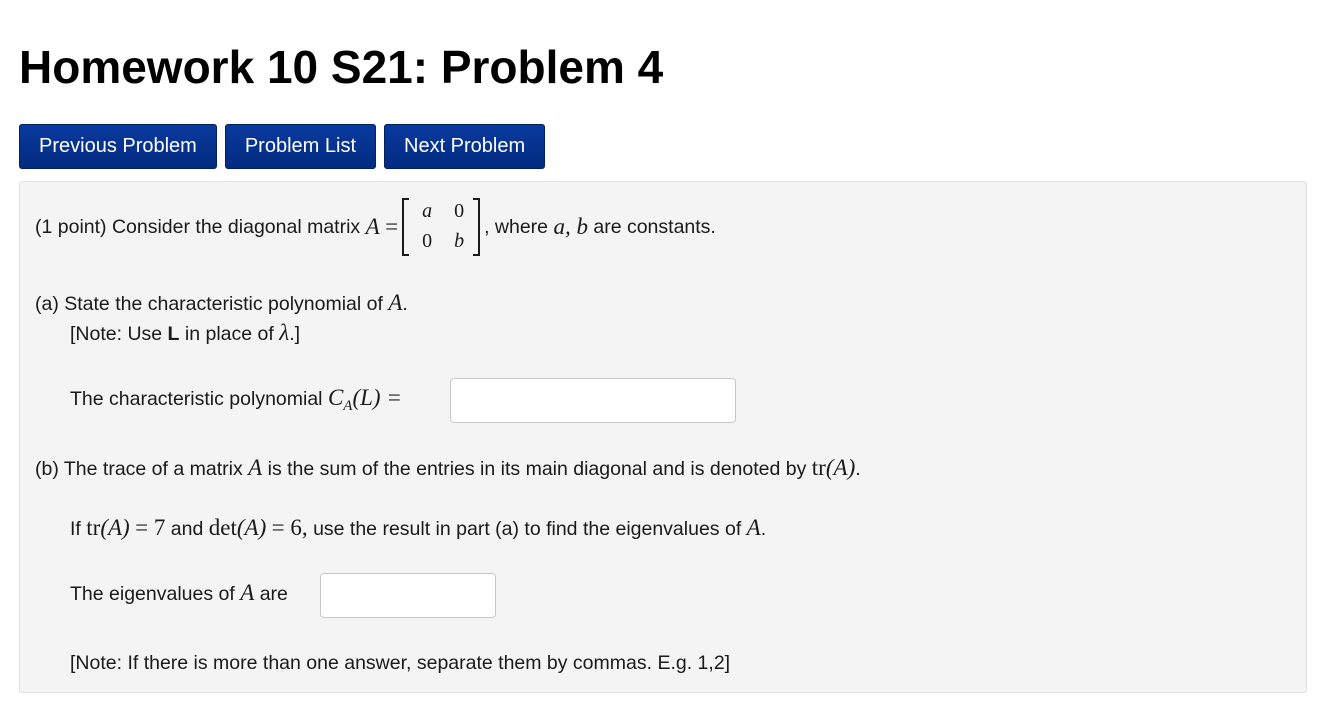 Image resolution: width=1317 pixels, height=713 pixels. I want to click on charpoly-text: The characteristic polynomial, so click(196, 399).